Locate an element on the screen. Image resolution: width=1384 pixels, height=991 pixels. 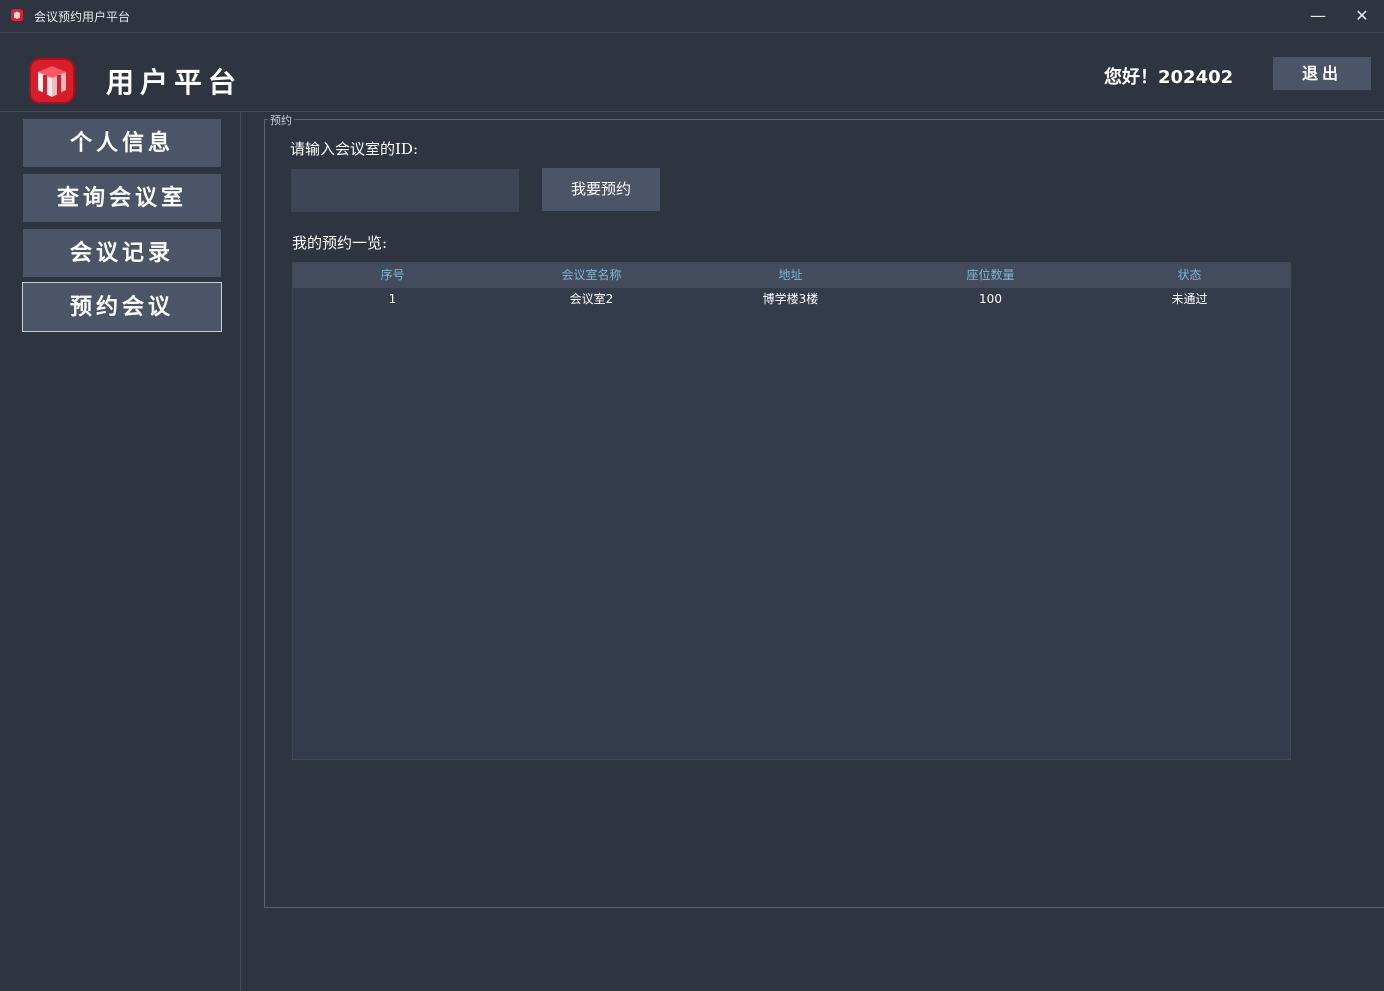
column-header-status: 状态 is located at coordinates (1189, 275).